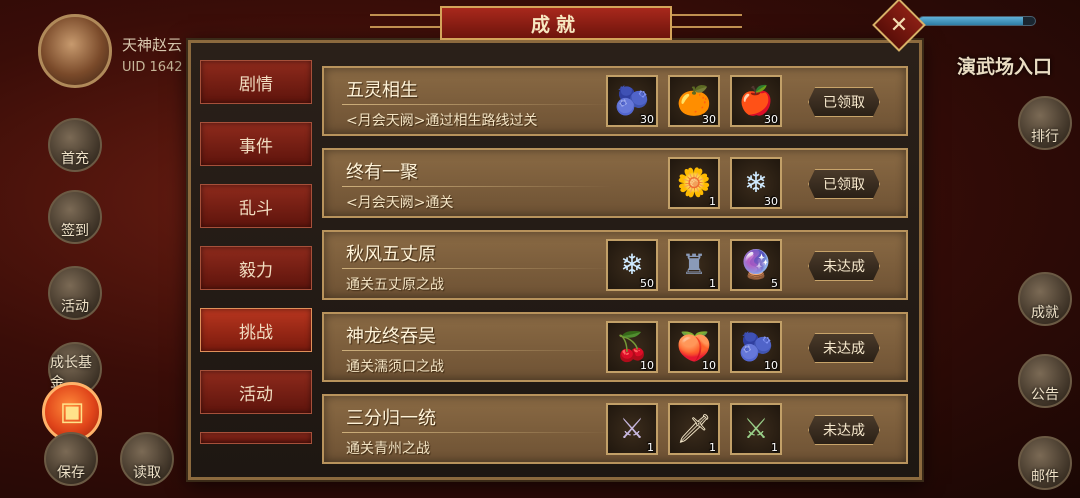  Describe the element at coordinates (75, 231) in the screenshot. I see `sign-in-label: 签到` at that location.